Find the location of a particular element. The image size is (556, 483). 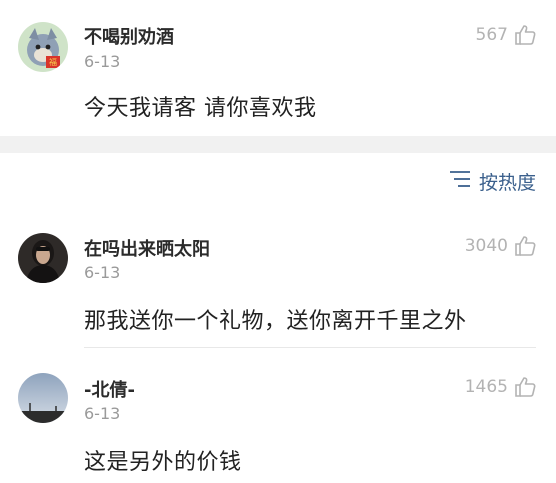

username: 在吗出来晒太阳 is located at coordinates (147, 248).